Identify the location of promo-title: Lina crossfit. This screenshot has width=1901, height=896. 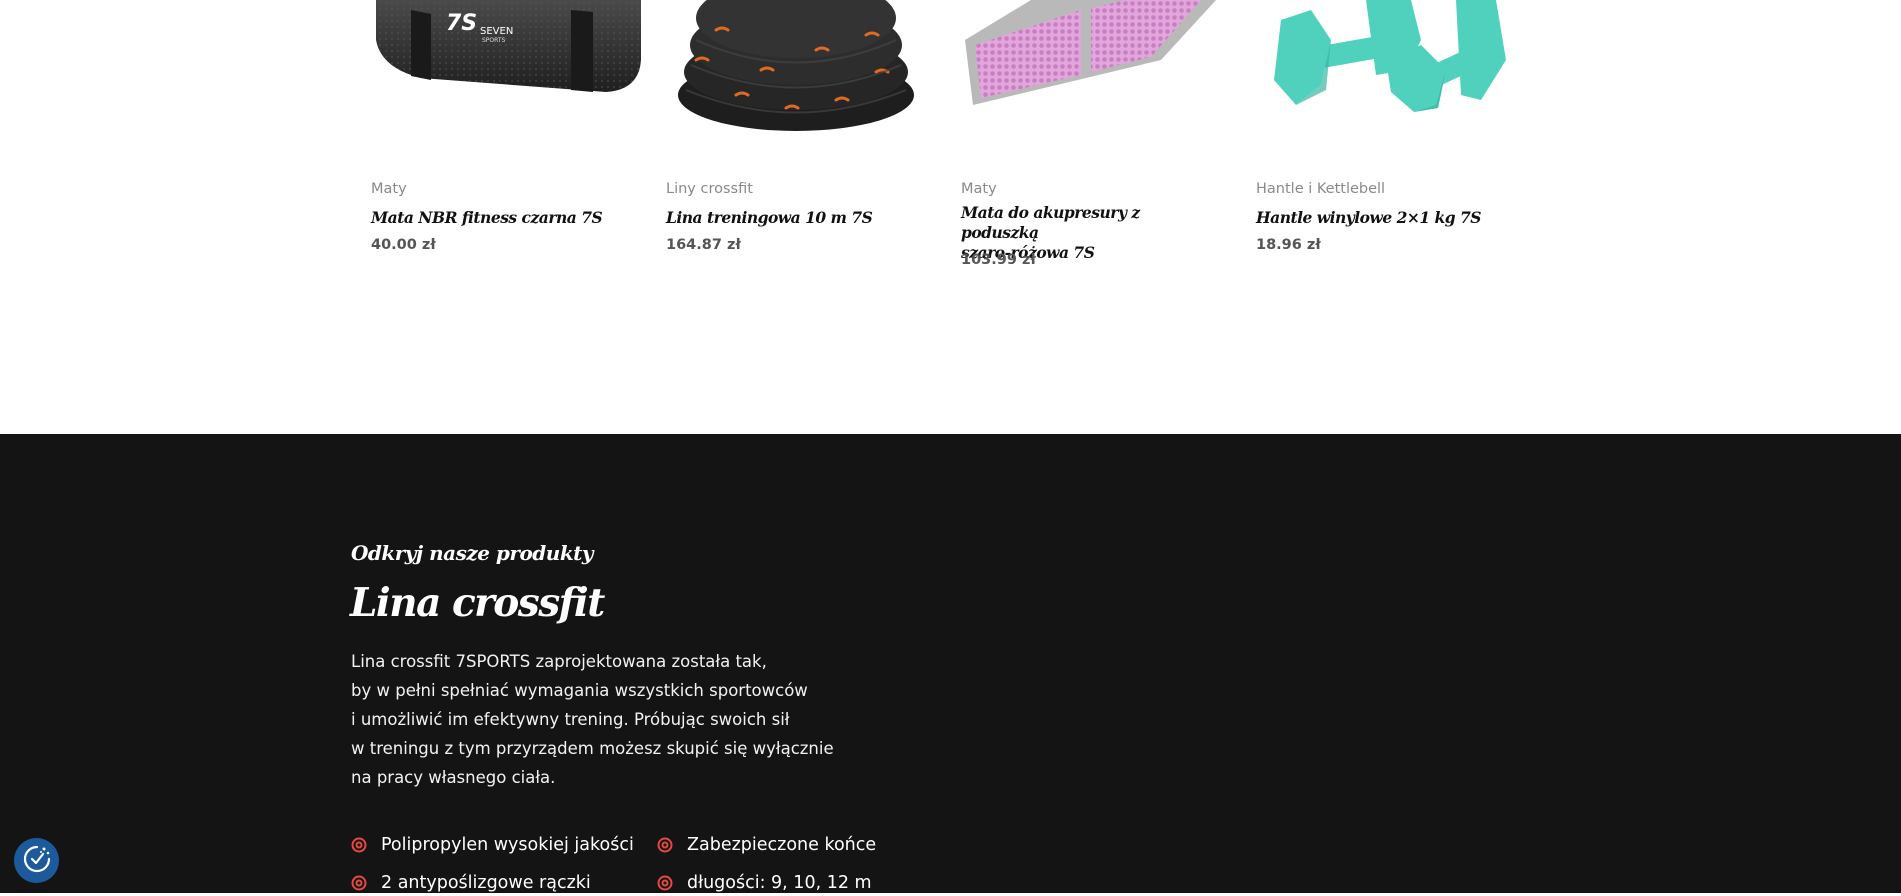
(477, 603).